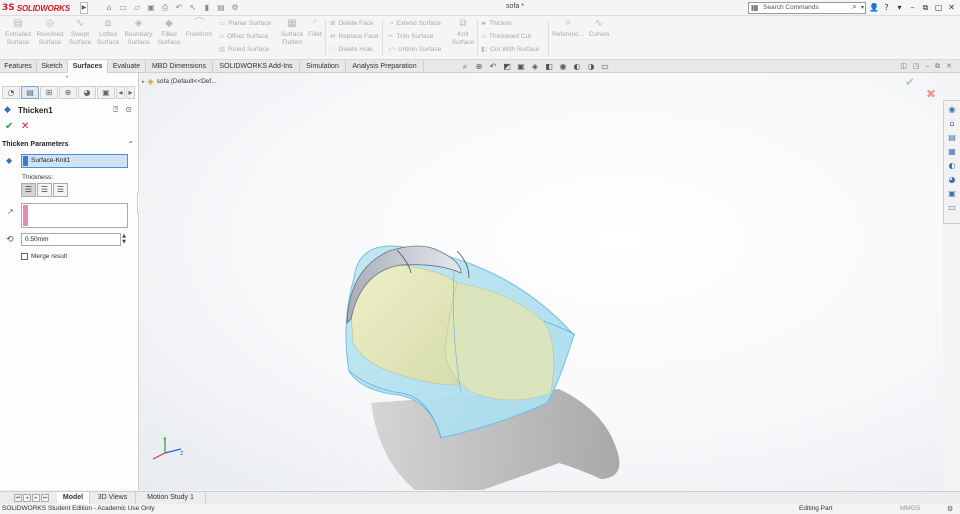 Image resolution: width=960 pixels, height=514 pixels. Describe the element at coordinates (151, 7) in the screenshot. I see `save-icon: ▣` at that location.